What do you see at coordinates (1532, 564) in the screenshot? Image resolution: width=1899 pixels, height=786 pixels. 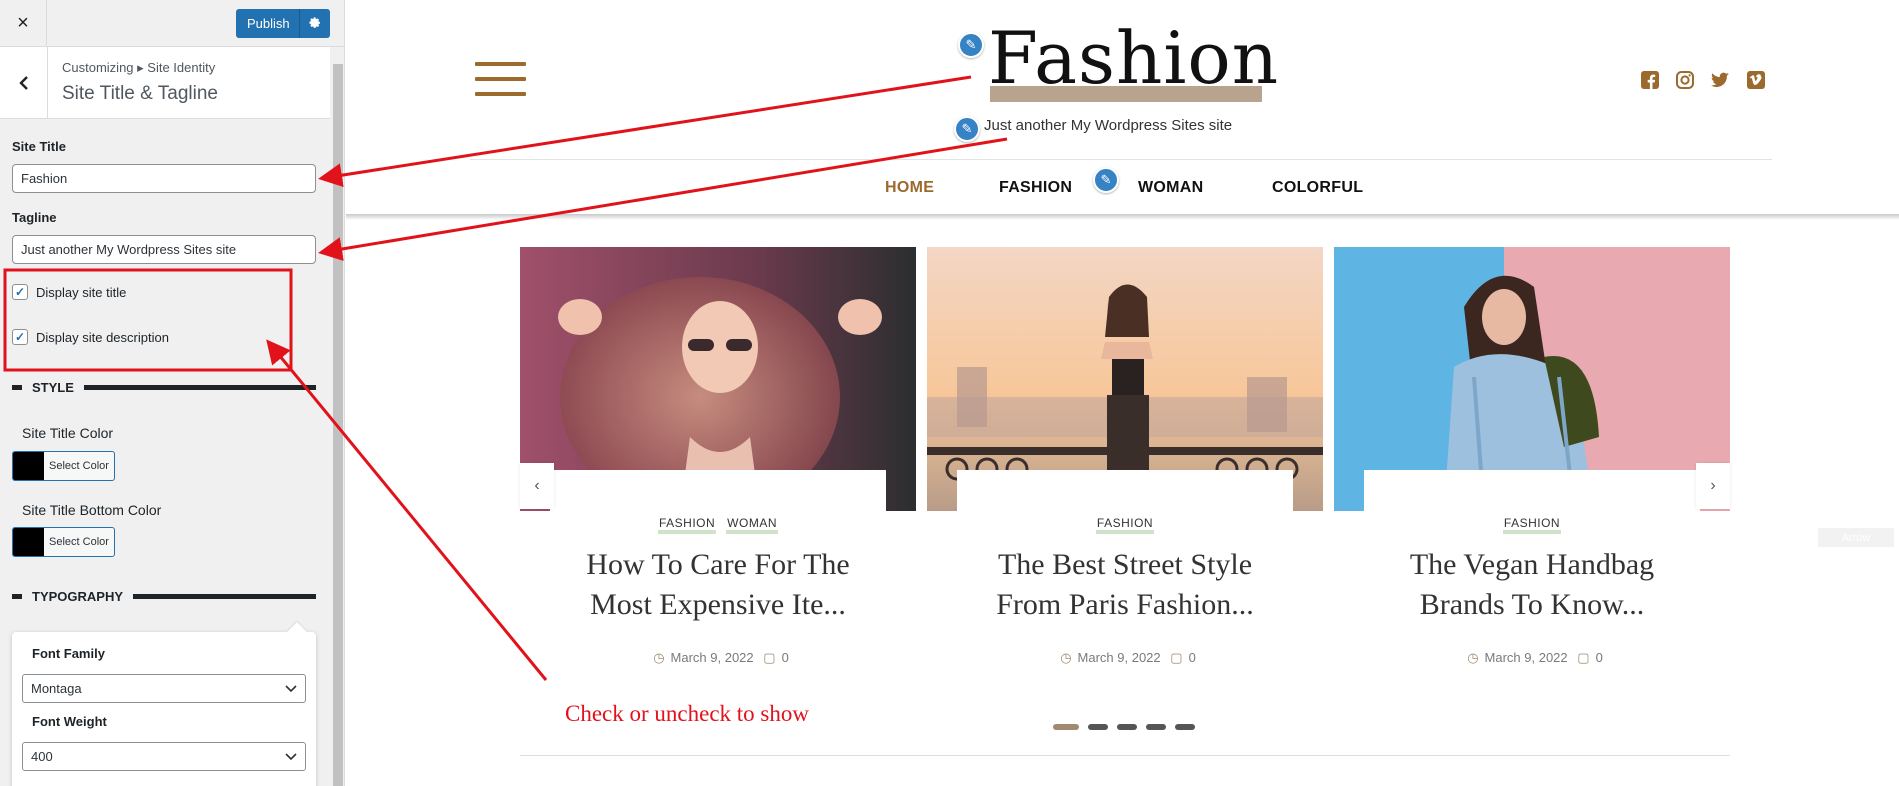 I see `post-title-line: The Vegan Handbag` at bounding box center [1532, 564].